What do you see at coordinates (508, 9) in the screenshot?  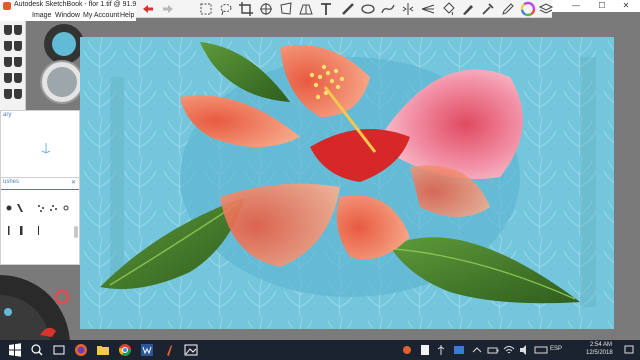 I see `pen-icon` at bounding box center [508, 9].